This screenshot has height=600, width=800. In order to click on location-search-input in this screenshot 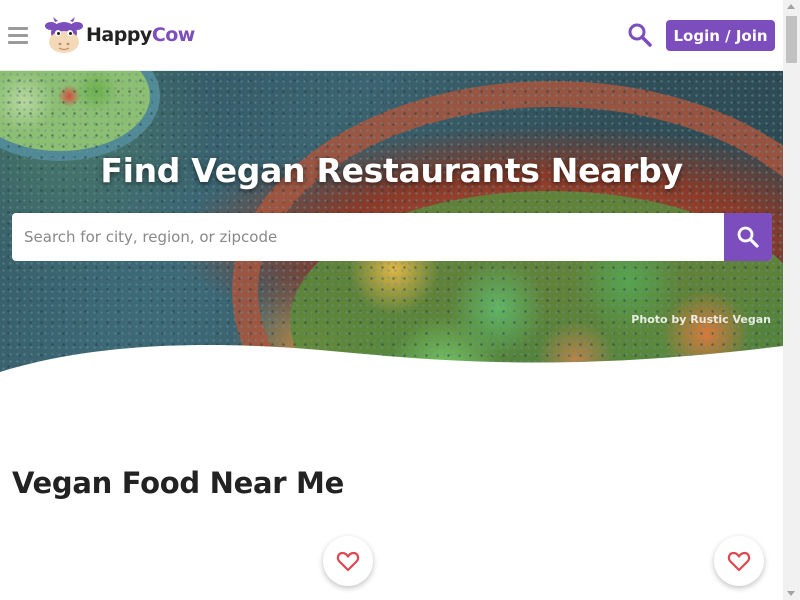, I will do `click(368, 237)`.